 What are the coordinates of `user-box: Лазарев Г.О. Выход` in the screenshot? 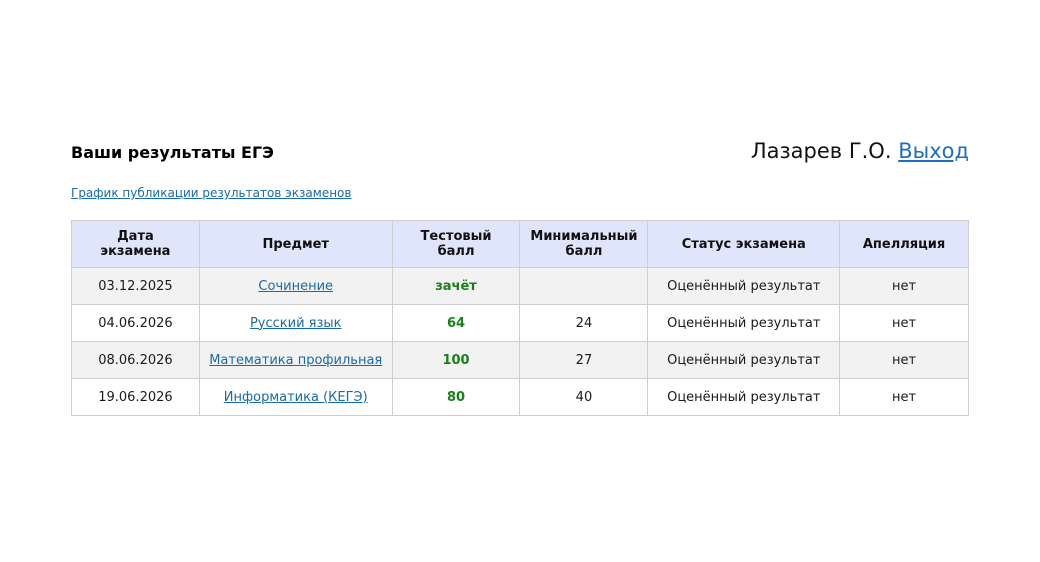 It's located at (860, 151).